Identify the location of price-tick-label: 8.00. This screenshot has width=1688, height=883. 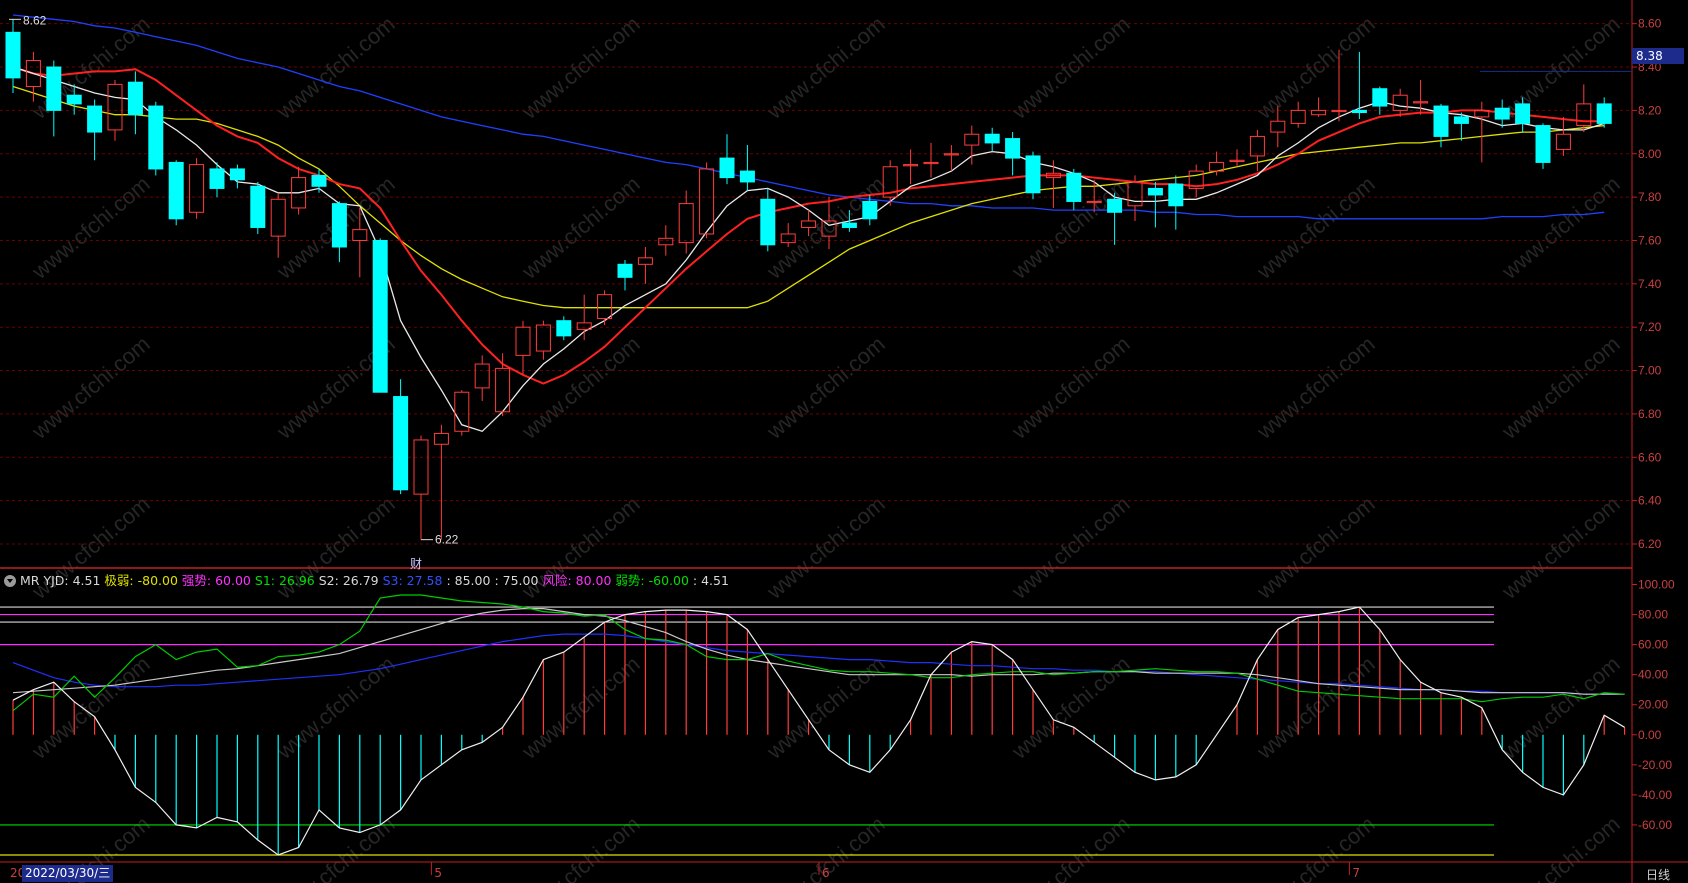
(1650, 154).